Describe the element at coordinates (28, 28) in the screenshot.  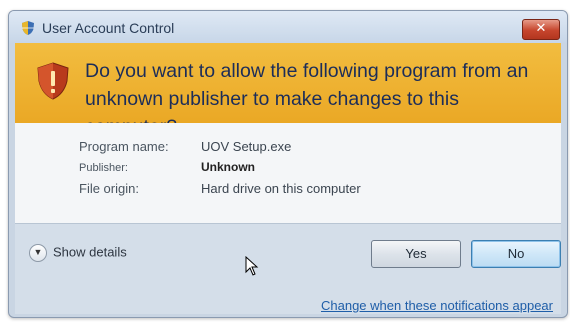
I see `uac-shield-icon` at that location.